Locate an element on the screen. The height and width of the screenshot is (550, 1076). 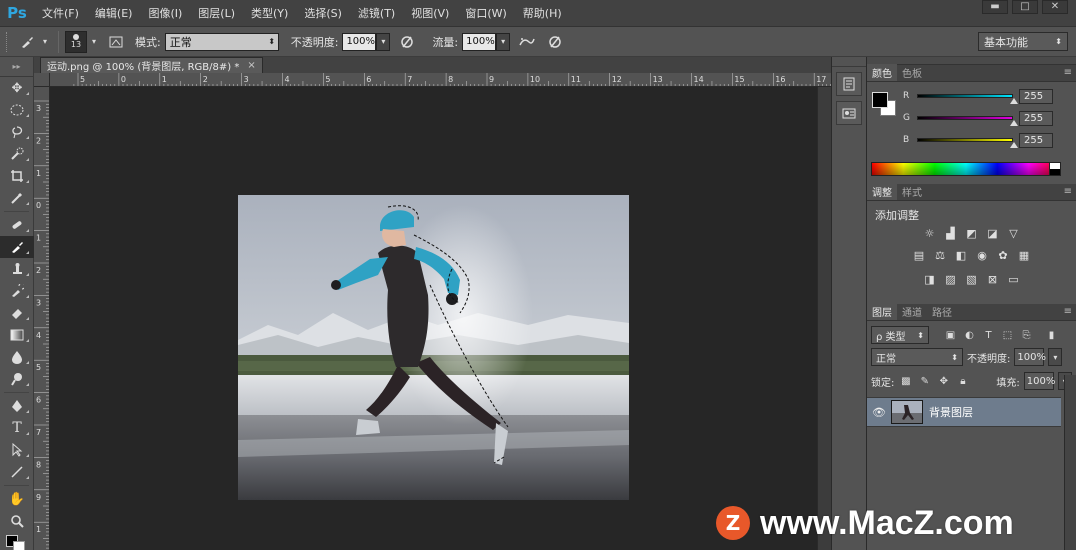
pressure-size-icon is located at coordinates (555, 42).